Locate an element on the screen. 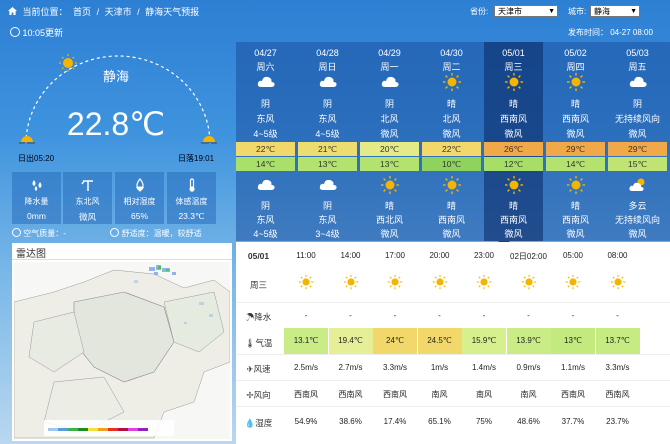 The width and height of the screenshot is (670, 444). forecast-night-wind-dir: 西南风 is located at coordinates (451, 220).